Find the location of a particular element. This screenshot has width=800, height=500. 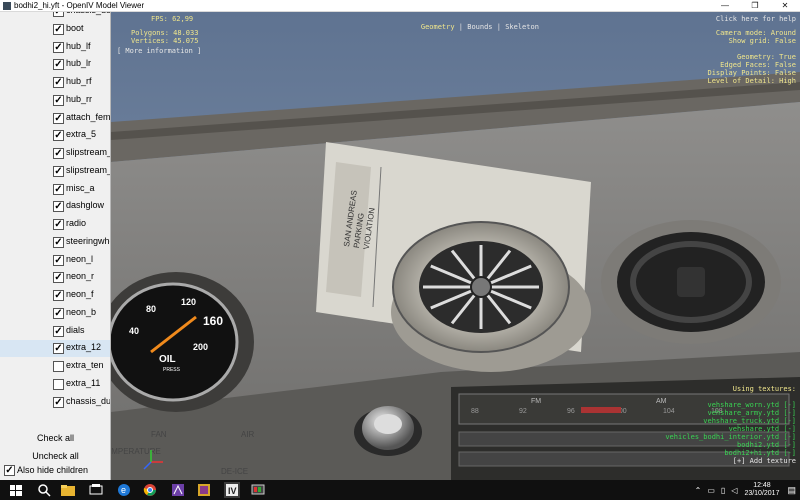

part-label: slipstream_r is located at coordinates (88, 152).